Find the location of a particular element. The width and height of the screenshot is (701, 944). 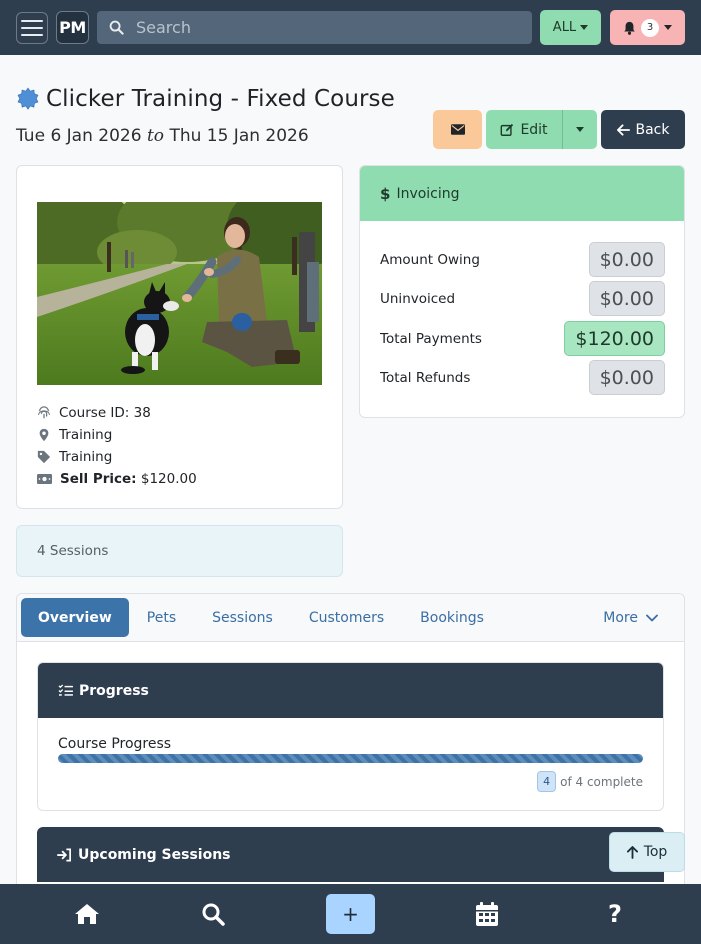

edit-icon is located at coordinates (507, 129).